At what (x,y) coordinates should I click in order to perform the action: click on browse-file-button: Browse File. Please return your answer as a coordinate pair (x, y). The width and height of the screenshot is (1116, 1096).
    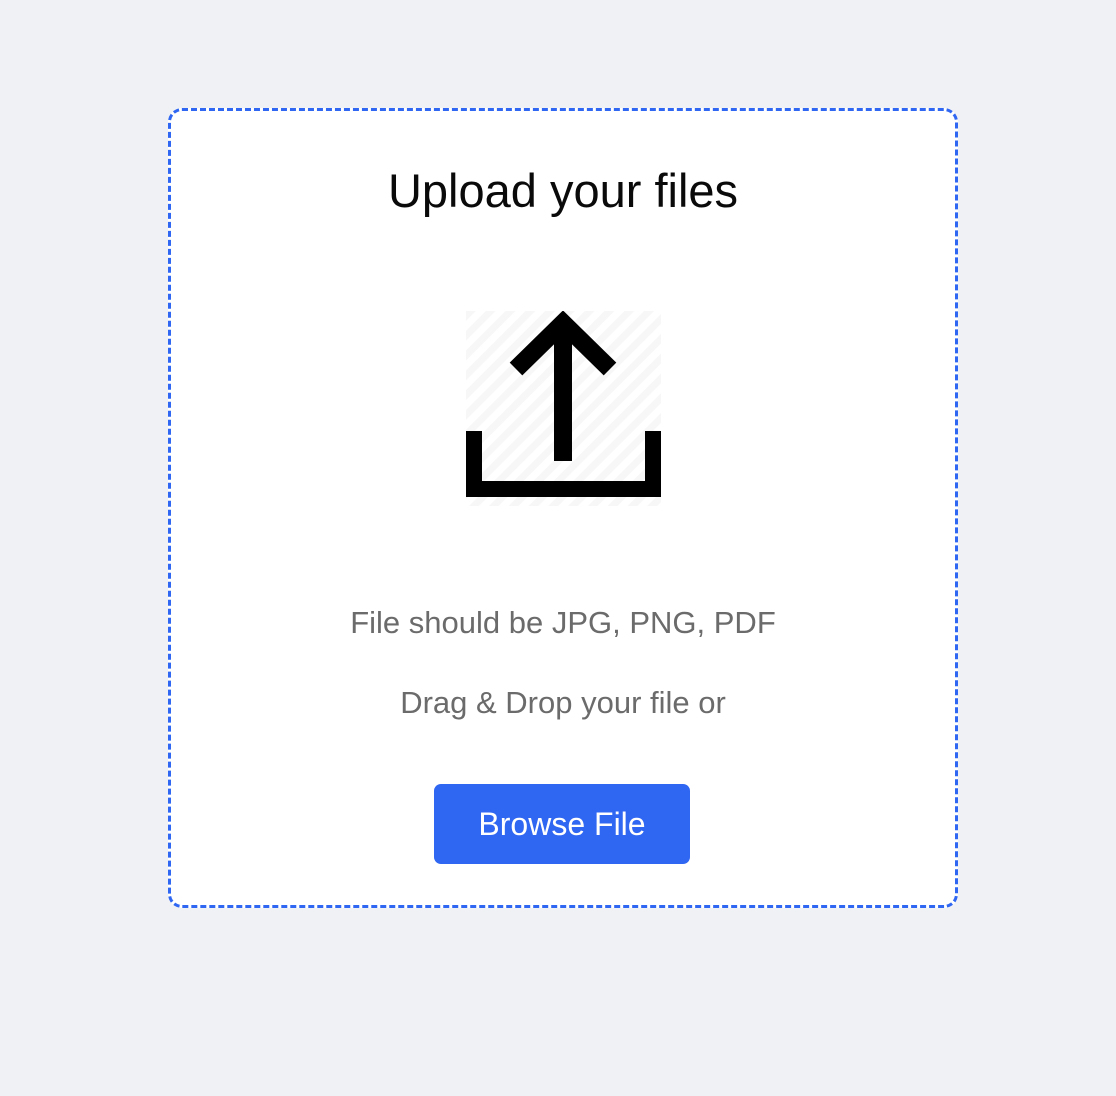
    Looking at the image, I should click on (562, 824).